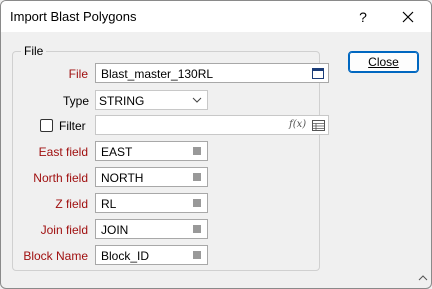 This screenshot has height=289, width=432. I want to click on filter-label: Filter, so click(72, 126).